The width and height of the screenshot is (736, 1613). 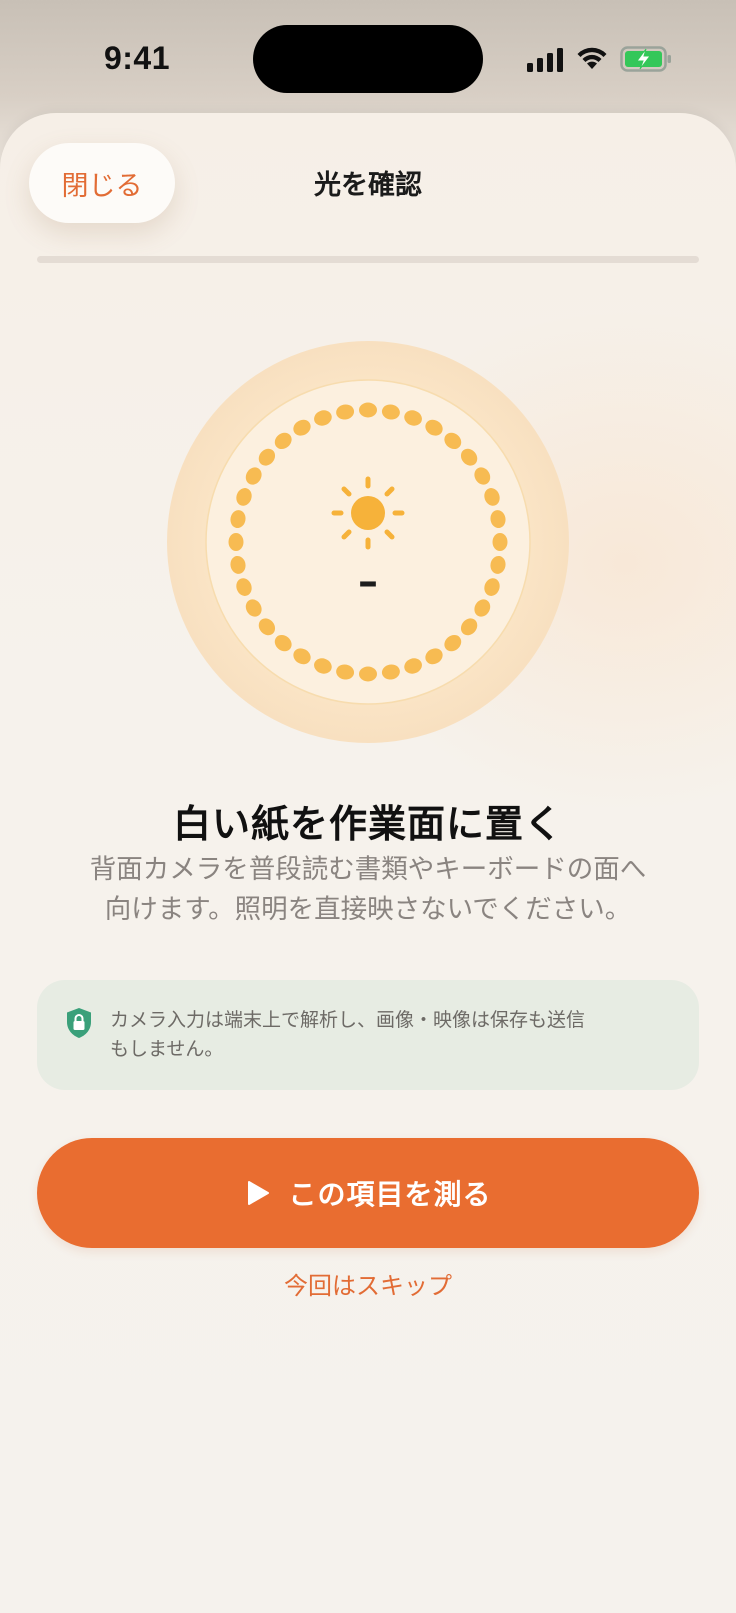 I want to click on skip-link: 今回はスキップ, so click(x=368, y=1283).